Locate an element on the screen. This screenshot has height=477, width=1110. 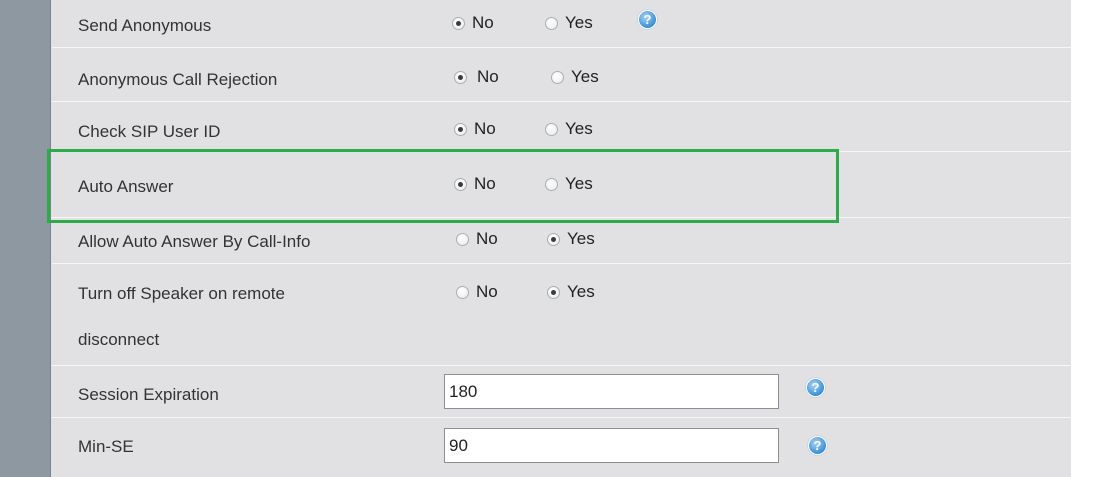
allow-auto-answer-no-option: No is located at coordinates (477, 239).